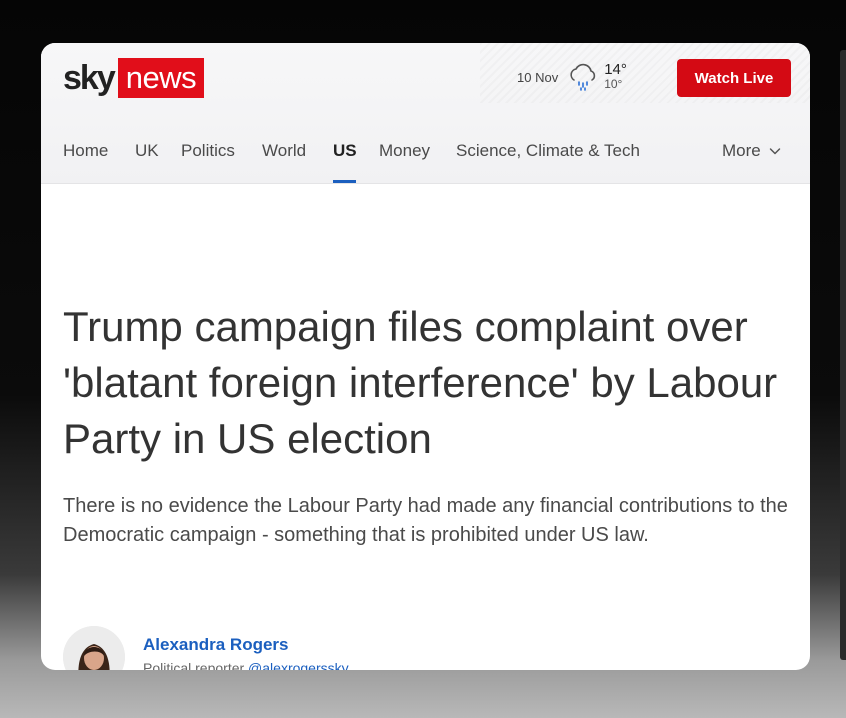 The width and height of the screenshot is (846, 718). I want to click on rain-cloud-icon, so click(583, 77).